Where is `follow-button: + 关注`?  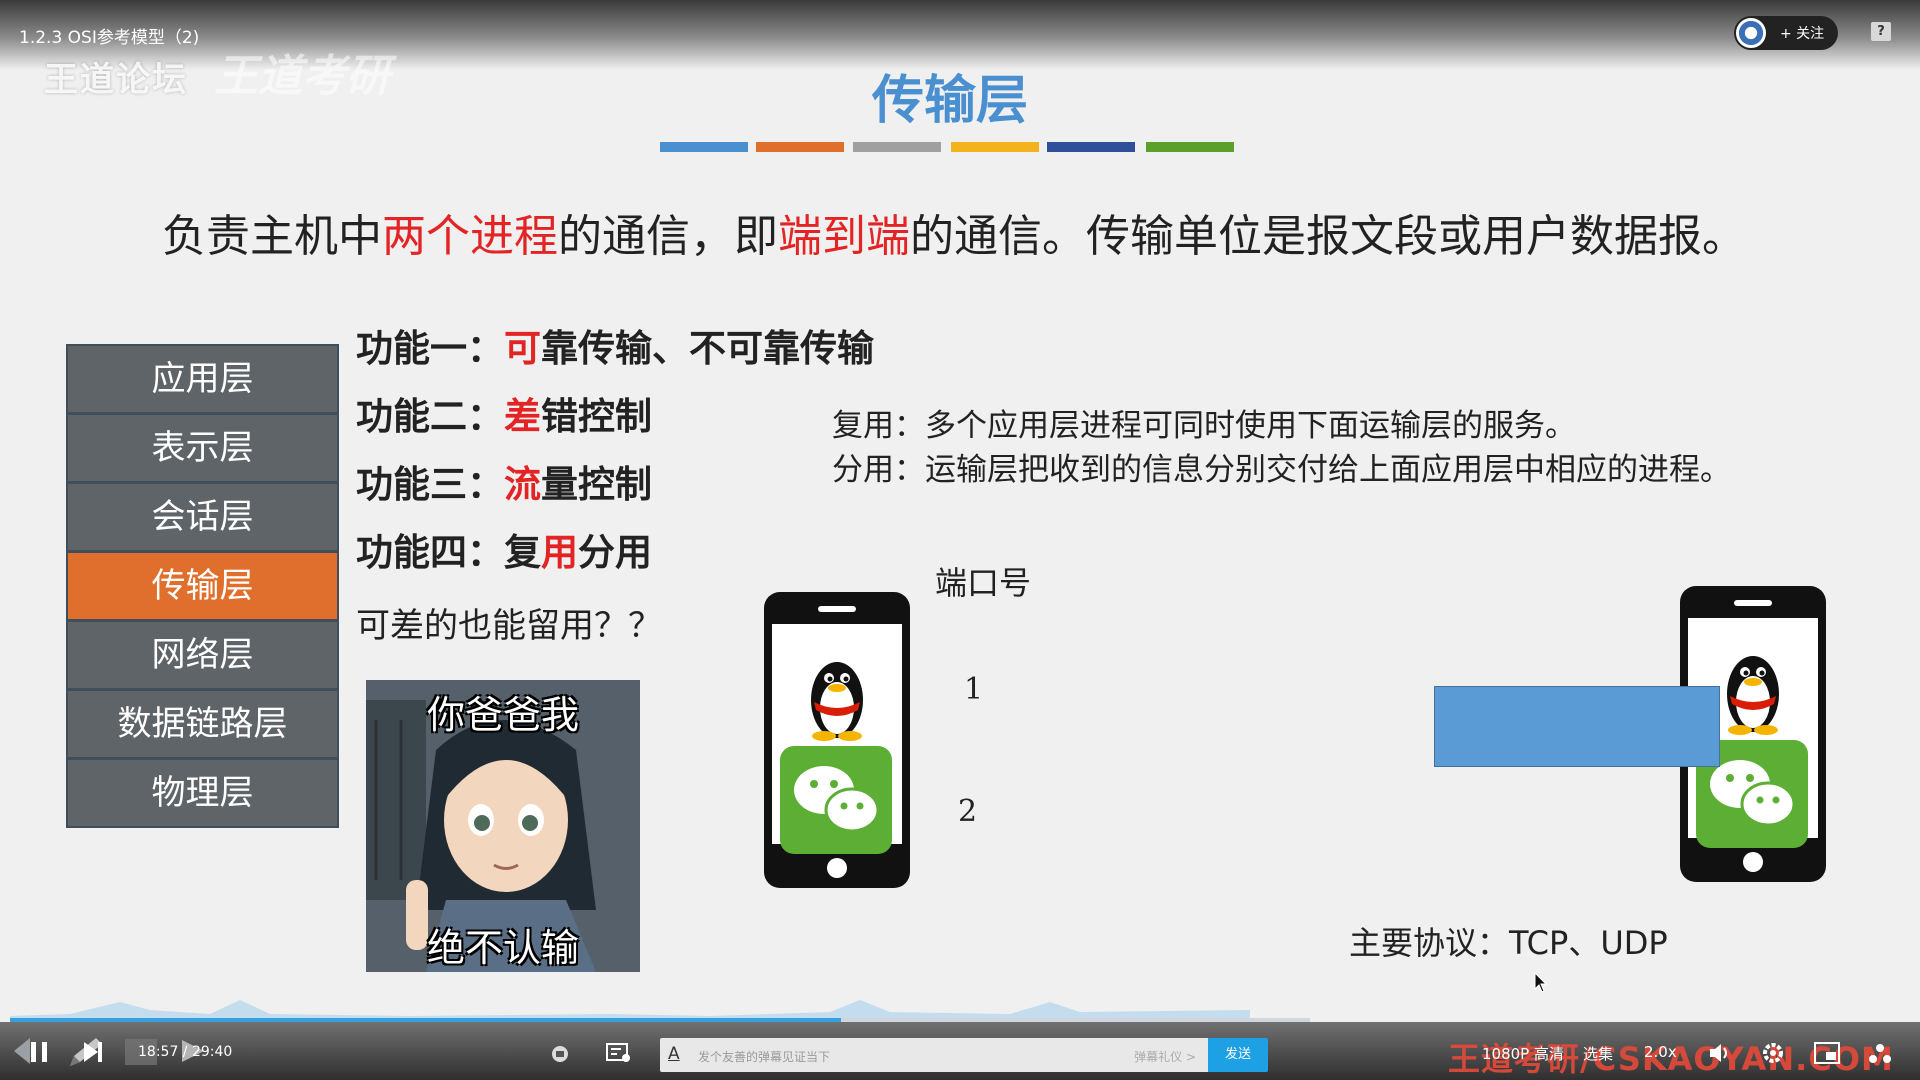 follow-button: + 关注 is located at coordinates (1786, 33).